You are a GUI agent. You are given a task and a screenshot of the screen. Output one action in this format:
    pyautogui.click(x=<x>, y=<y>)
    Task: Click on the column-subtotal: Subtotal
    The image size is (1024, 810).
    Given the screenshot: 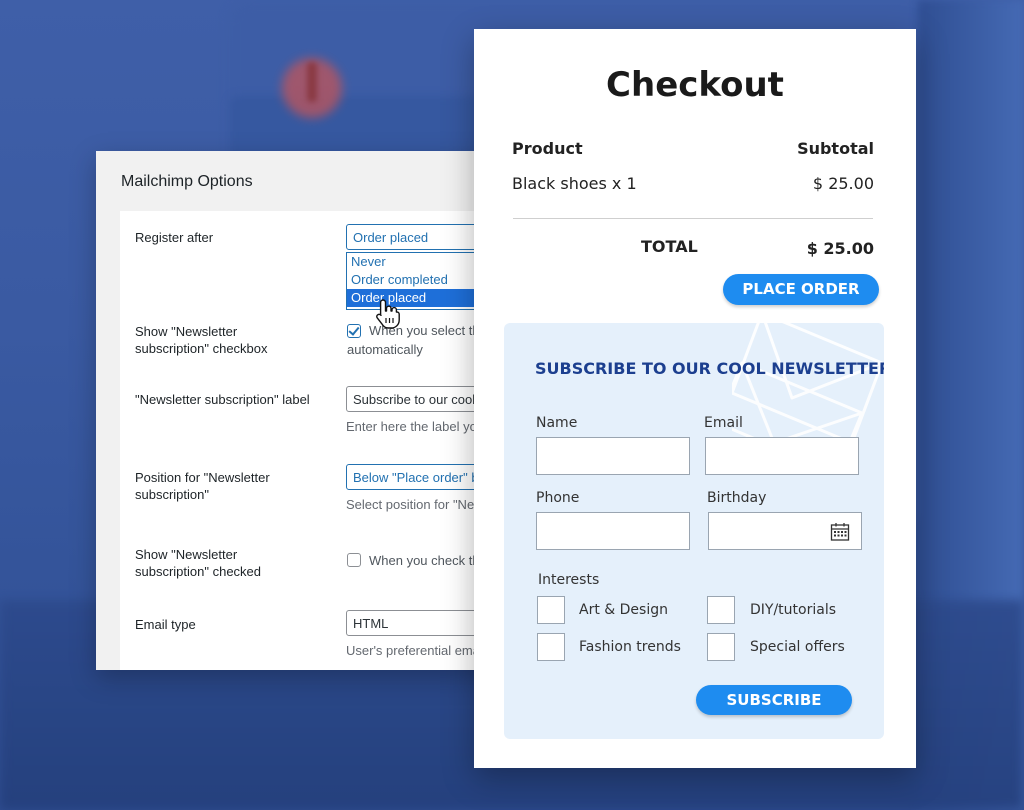 What is the action you would take?
    pyautogui.click(x=835, y=148)
    